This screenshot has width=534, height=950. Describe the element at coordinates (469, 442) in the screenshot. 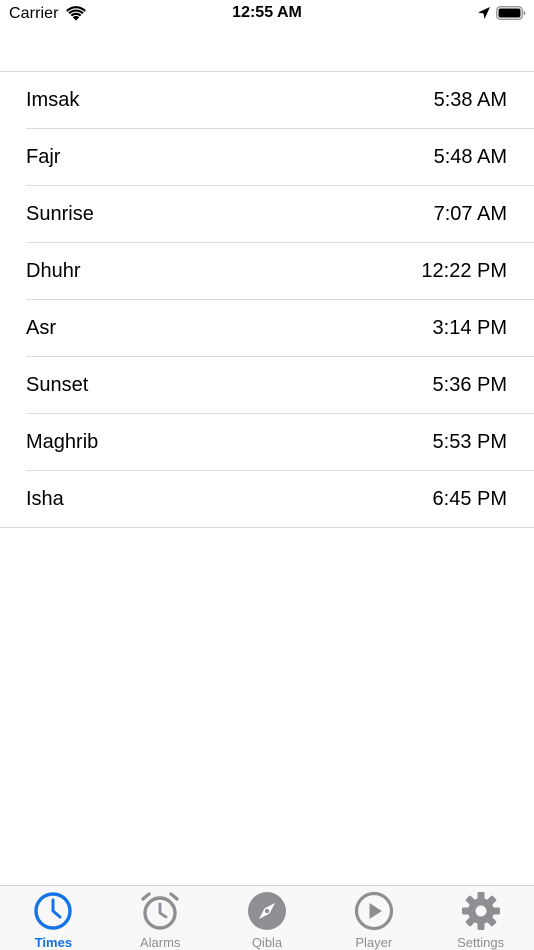

I see `prayer-time: 5:53 PM` at that location.